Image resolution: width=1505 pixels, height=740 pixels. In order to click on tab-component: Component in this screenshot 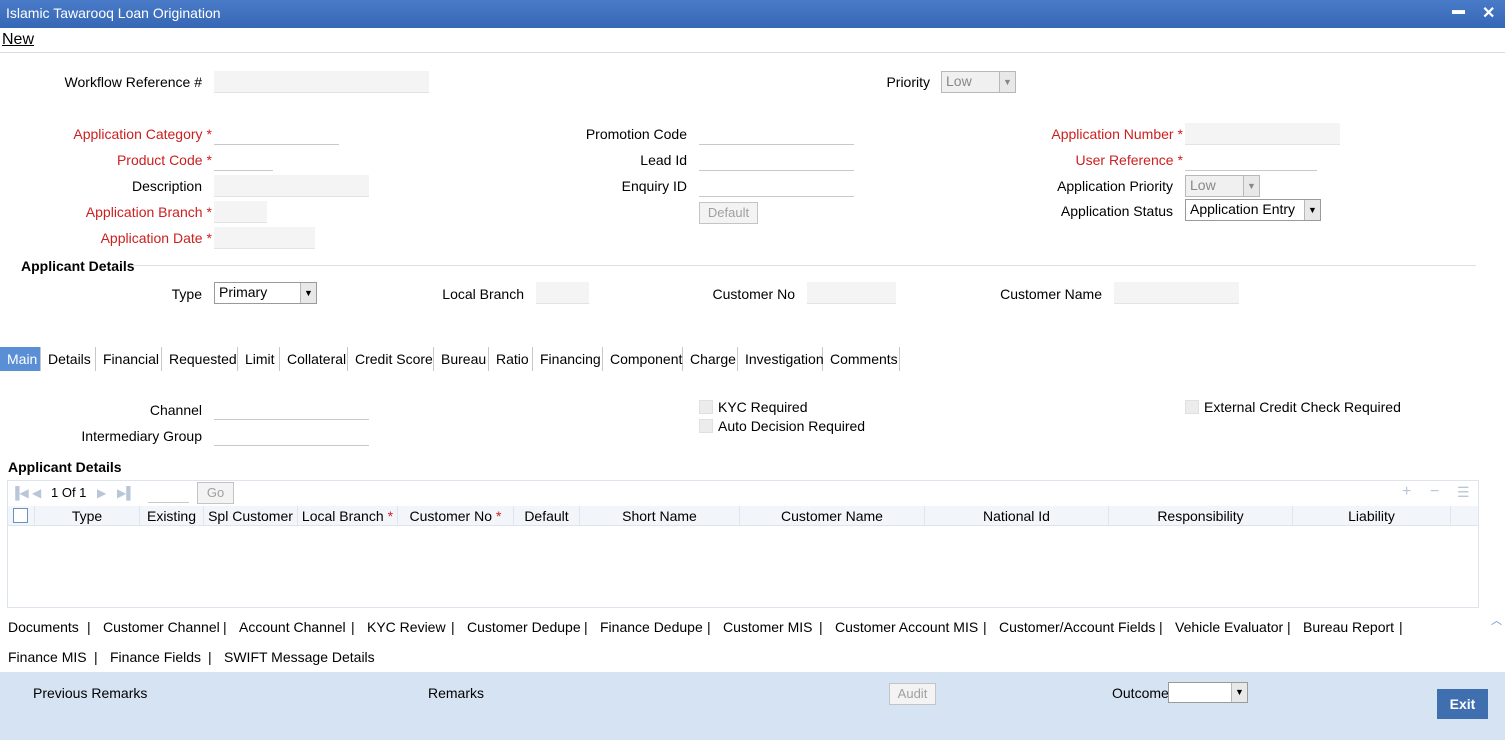, I will do `click(643, 359)`.